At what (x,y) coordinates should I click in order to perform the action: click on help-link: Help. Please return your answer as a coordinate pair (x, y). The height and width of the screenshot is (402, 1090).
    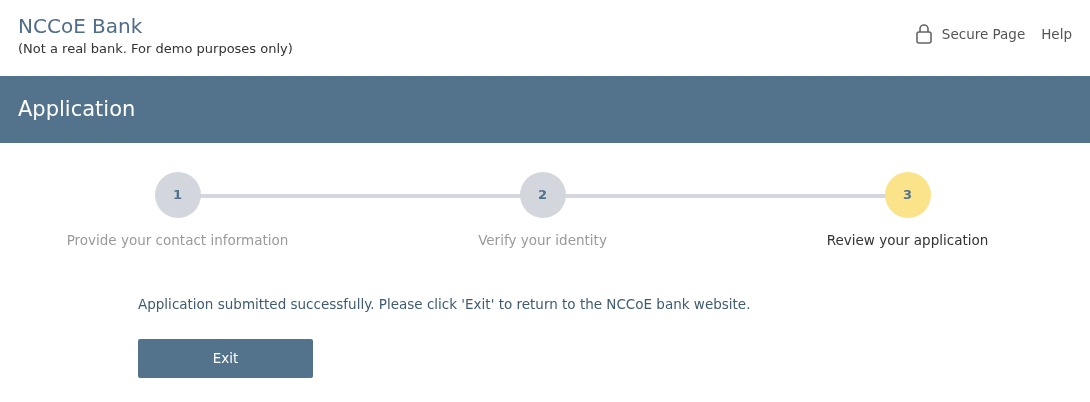
    Looking at the image, I should click on (1056, 34).